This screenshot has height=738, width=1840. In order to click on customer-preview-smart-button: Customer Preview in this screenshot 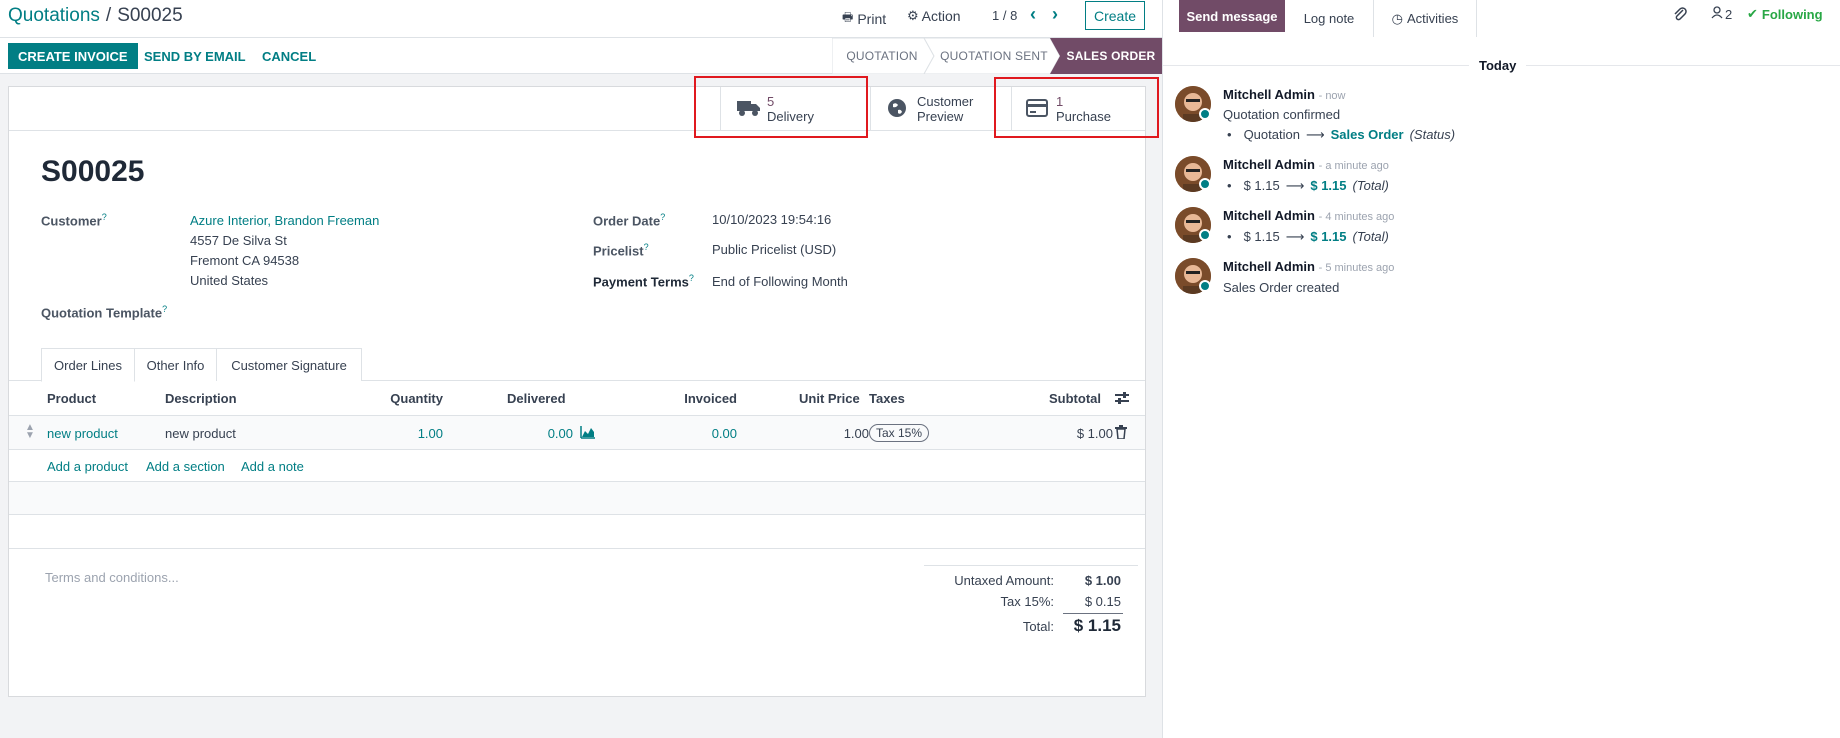, I will do `click(940, 109)`.